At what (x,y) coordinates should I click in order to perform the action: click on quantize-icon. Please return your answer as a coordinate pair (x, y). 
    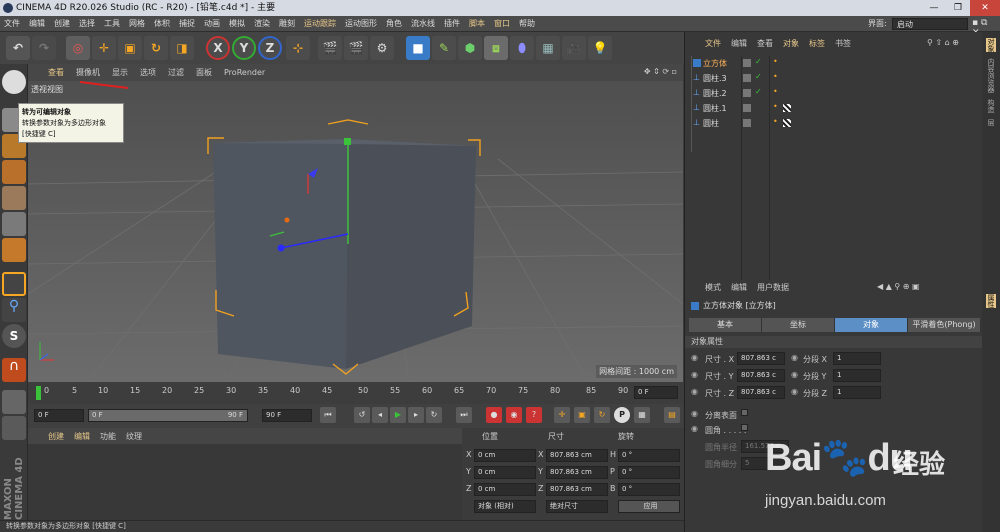
    Looking at the image, I should click on (14, 402).